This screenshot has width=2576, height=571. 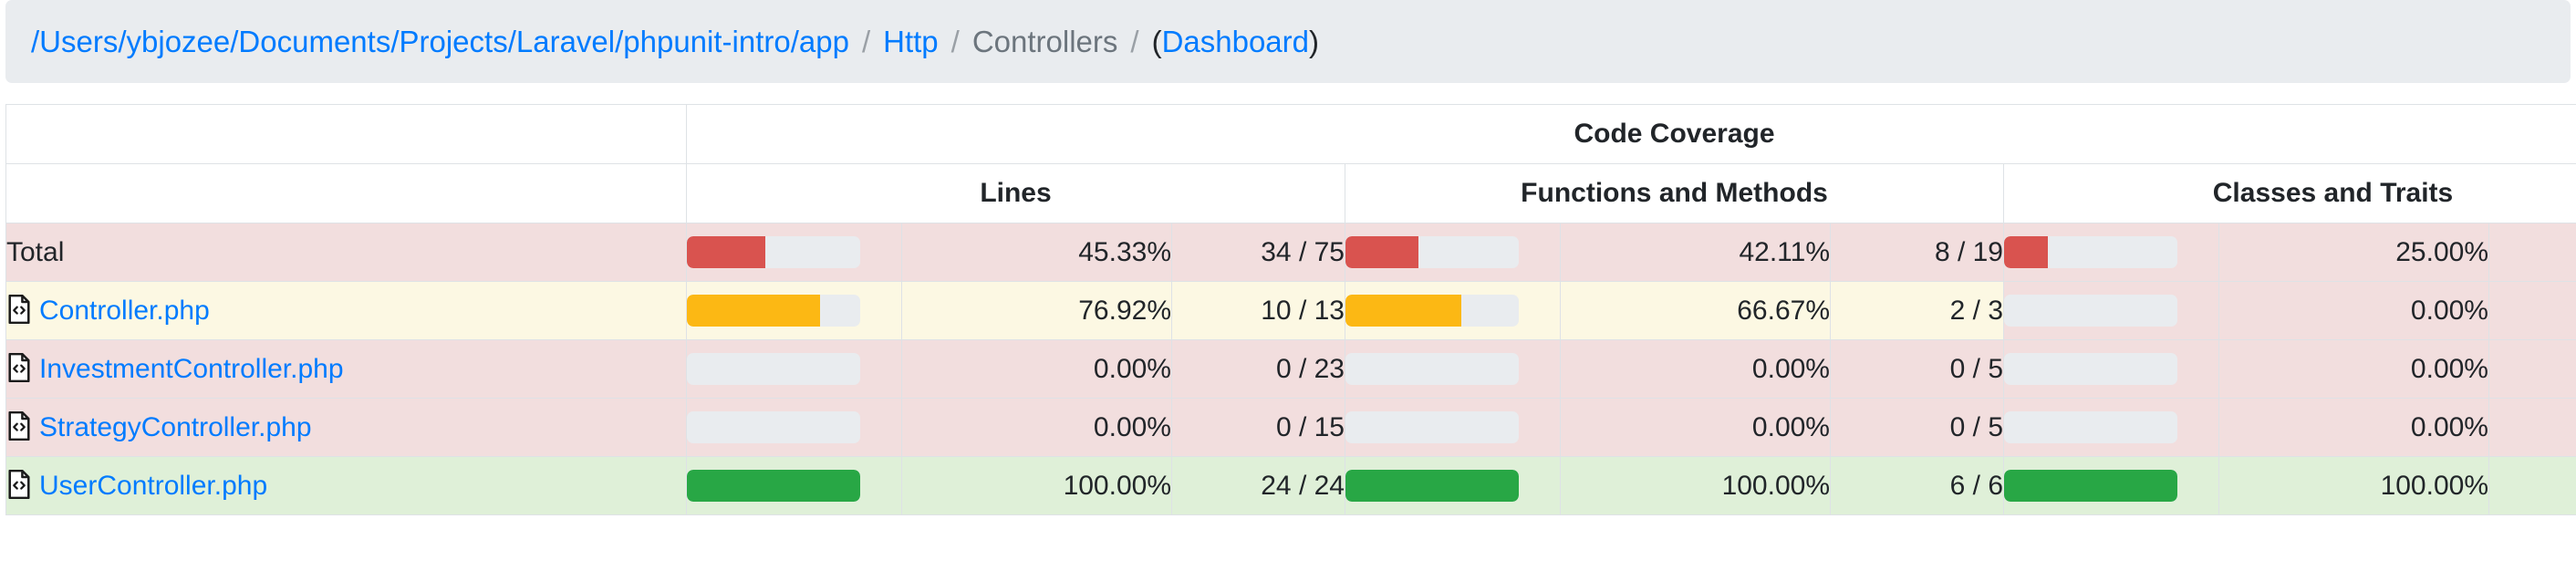 What do you see at coordinates (2532, 253) in the screenshot?
I see `cell-coverage-ratio: 1 / 4` at bounding box center [2532, 253].